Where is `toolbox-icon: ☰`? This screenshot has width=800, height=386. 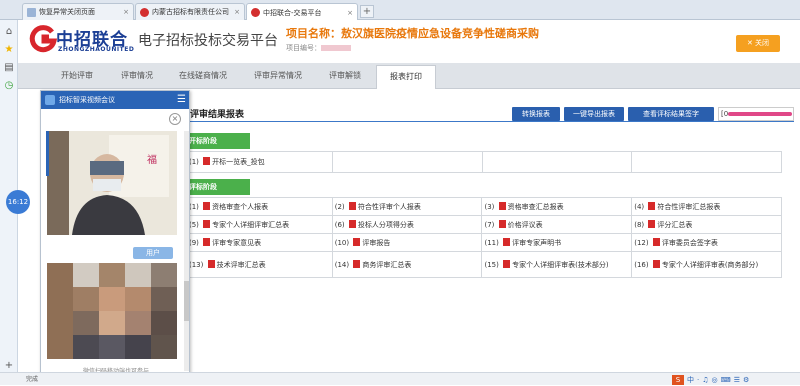
toolbox-icon: ☰ is located at coordinates (737, 380).